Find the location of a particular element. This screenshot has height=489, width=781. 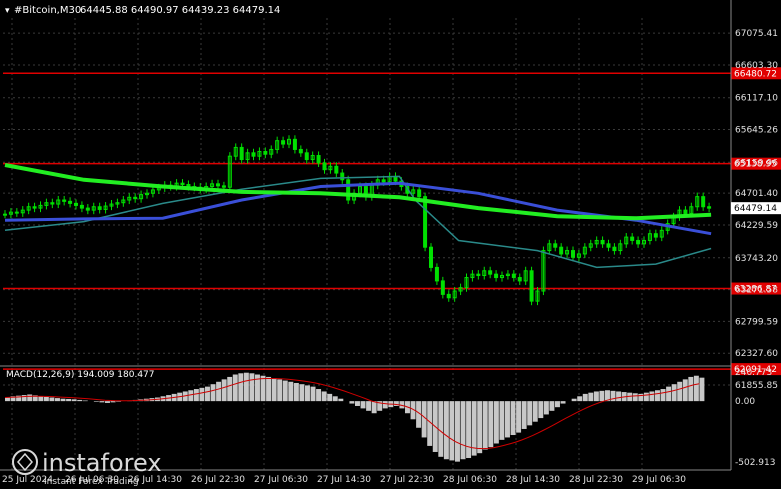

macd-tick-label: 0.00 is located at coordinates (745, 402).